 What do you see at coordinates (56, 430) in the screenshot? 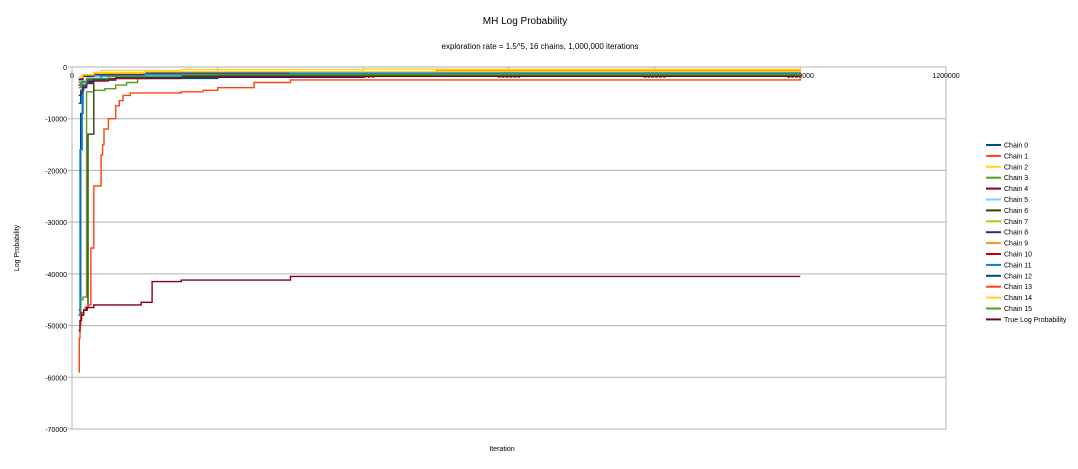
I see `y-tick-label: -70000` at bounding box center [56, 430].